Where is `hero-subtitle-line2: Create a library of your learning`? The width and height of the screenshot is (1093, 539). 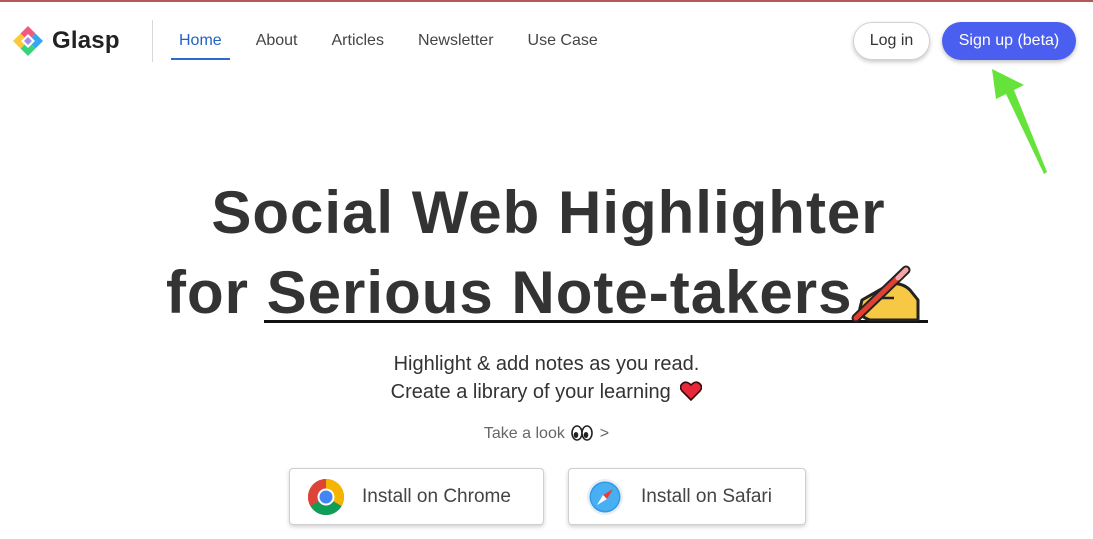 hero-subtitle-line2: Create a library of your learning is located at coordinates (546, 392).